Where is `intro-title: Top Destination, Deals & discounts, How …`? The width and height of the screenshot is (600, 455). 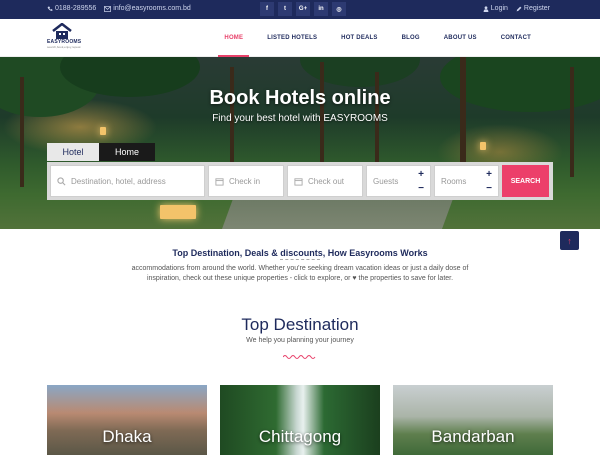
intro-title: Top Destination, Deals & discounts, How … is located at coordinates (300, 253).